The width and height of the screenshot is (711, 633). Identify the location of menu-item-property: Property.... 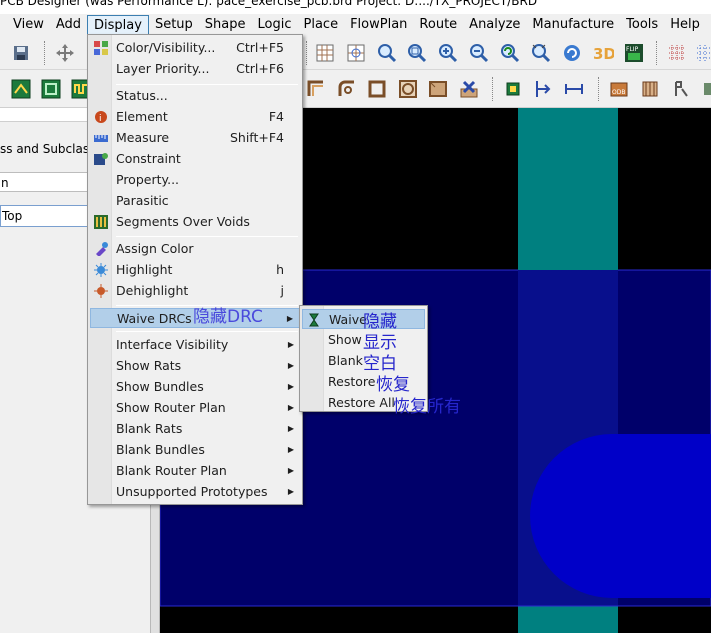
(195, 180).